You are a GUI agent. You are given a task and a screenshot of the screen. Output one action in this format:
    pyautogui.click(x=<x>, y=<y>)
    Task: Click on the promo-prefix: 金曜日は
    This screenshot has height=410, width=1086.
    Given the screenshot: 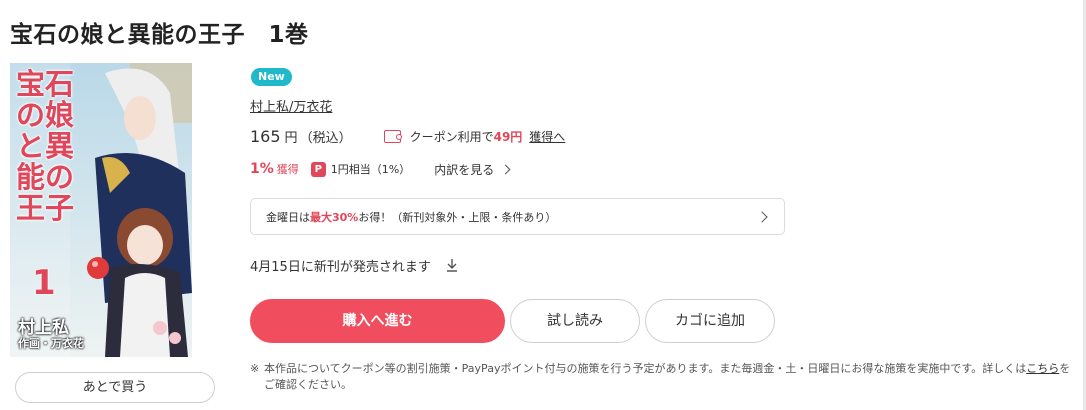 What is the action you would take?
    pyautogui.click(x=288, y=217)
    